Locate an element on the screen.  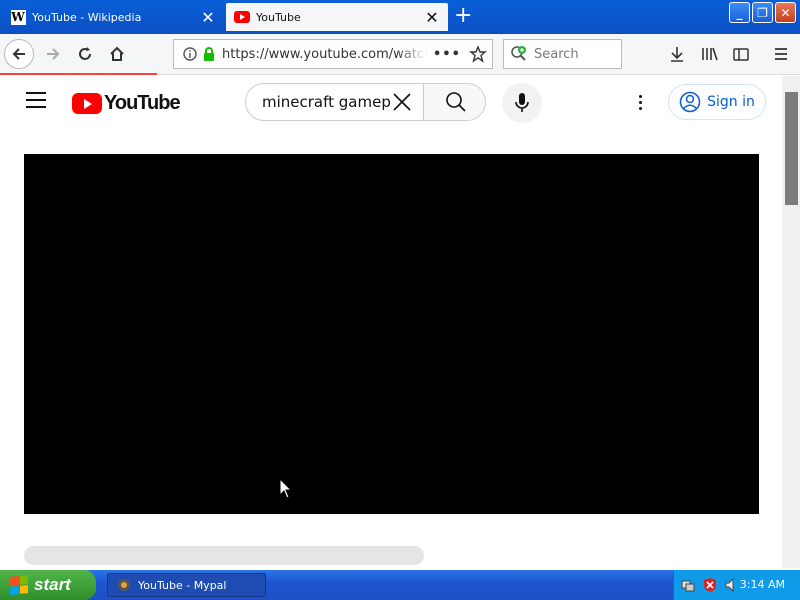
logo-text: YouTube is located at coordinates (142, 103).